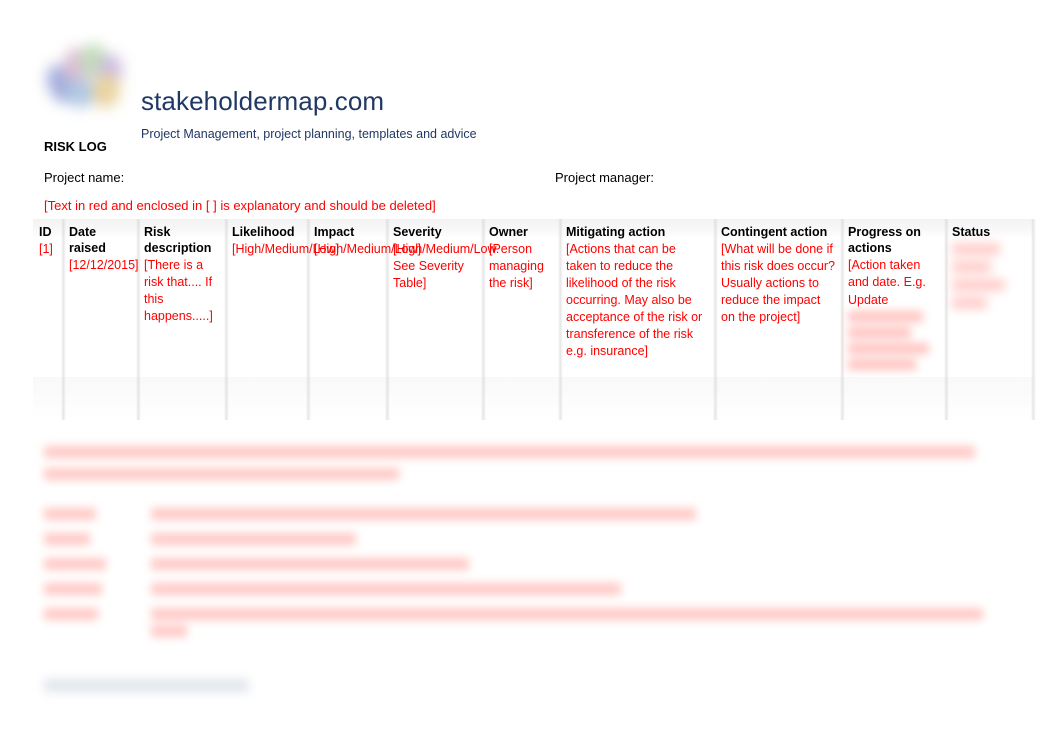 This screenshot has height=752, width=1062. What do you see at coordinates (534, 178) in the screenshot?
I see `project-fields-row: Project name: Project manager:` at bounding box center [534, 178].